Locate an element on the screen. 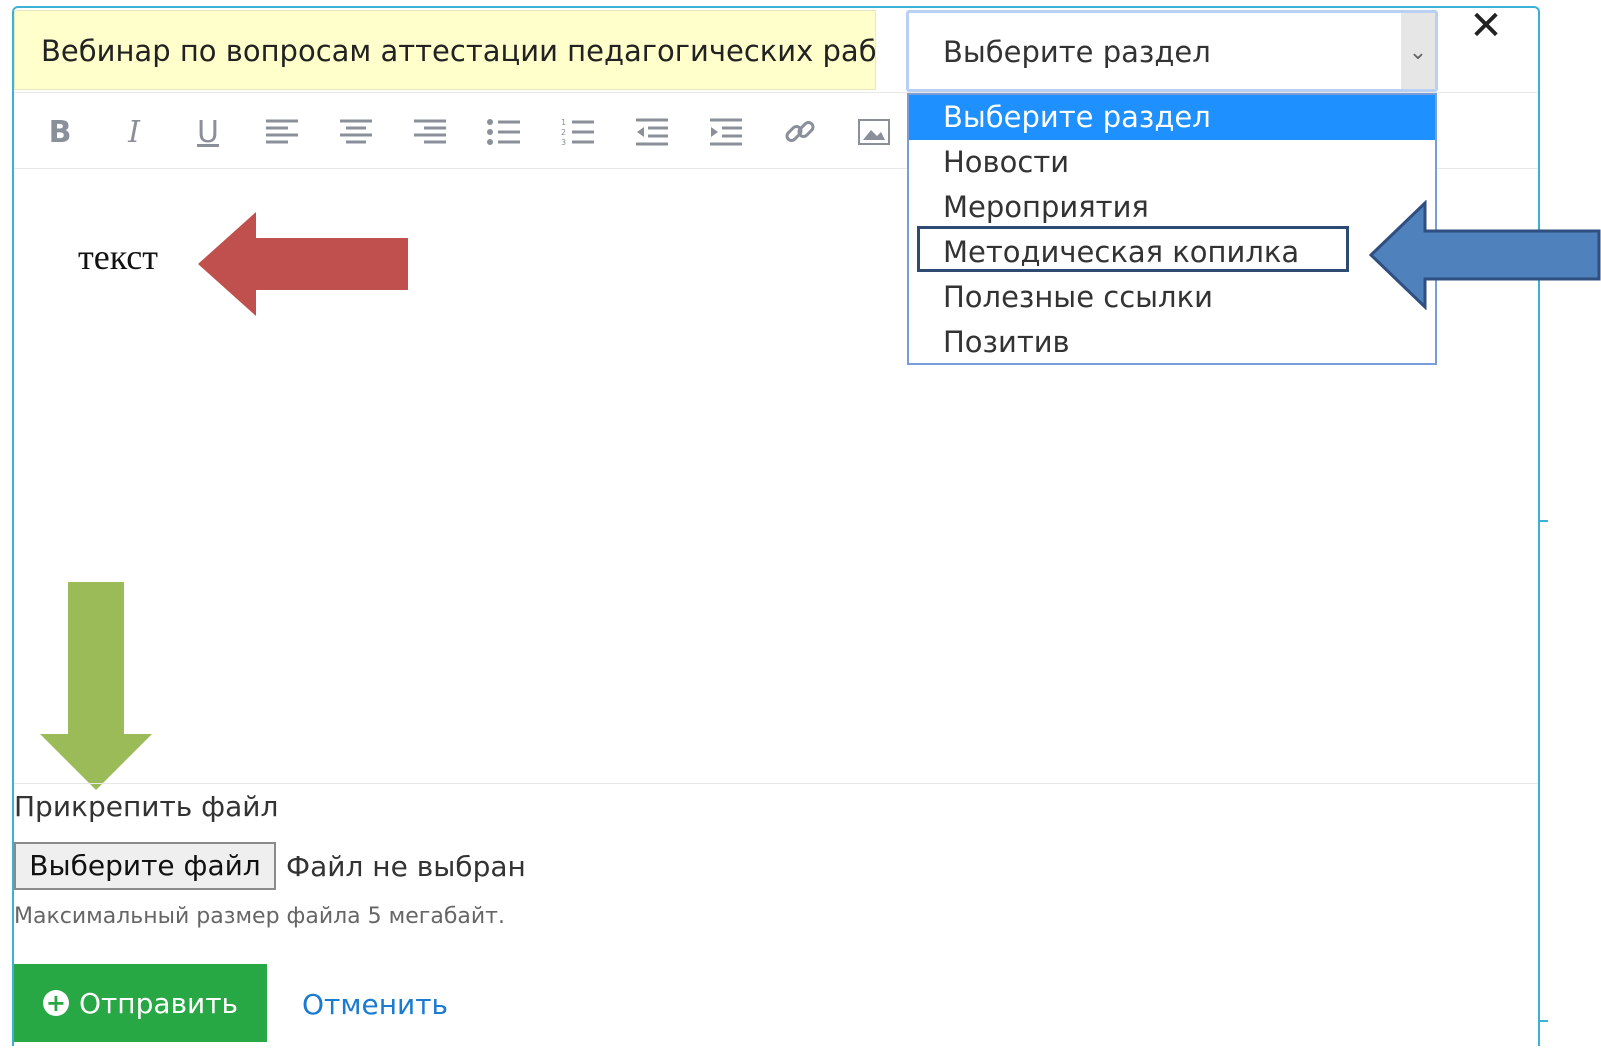 The width and height of the screenshot is (1601, 1062). align-right-icon is located at coordinates (430, 132).